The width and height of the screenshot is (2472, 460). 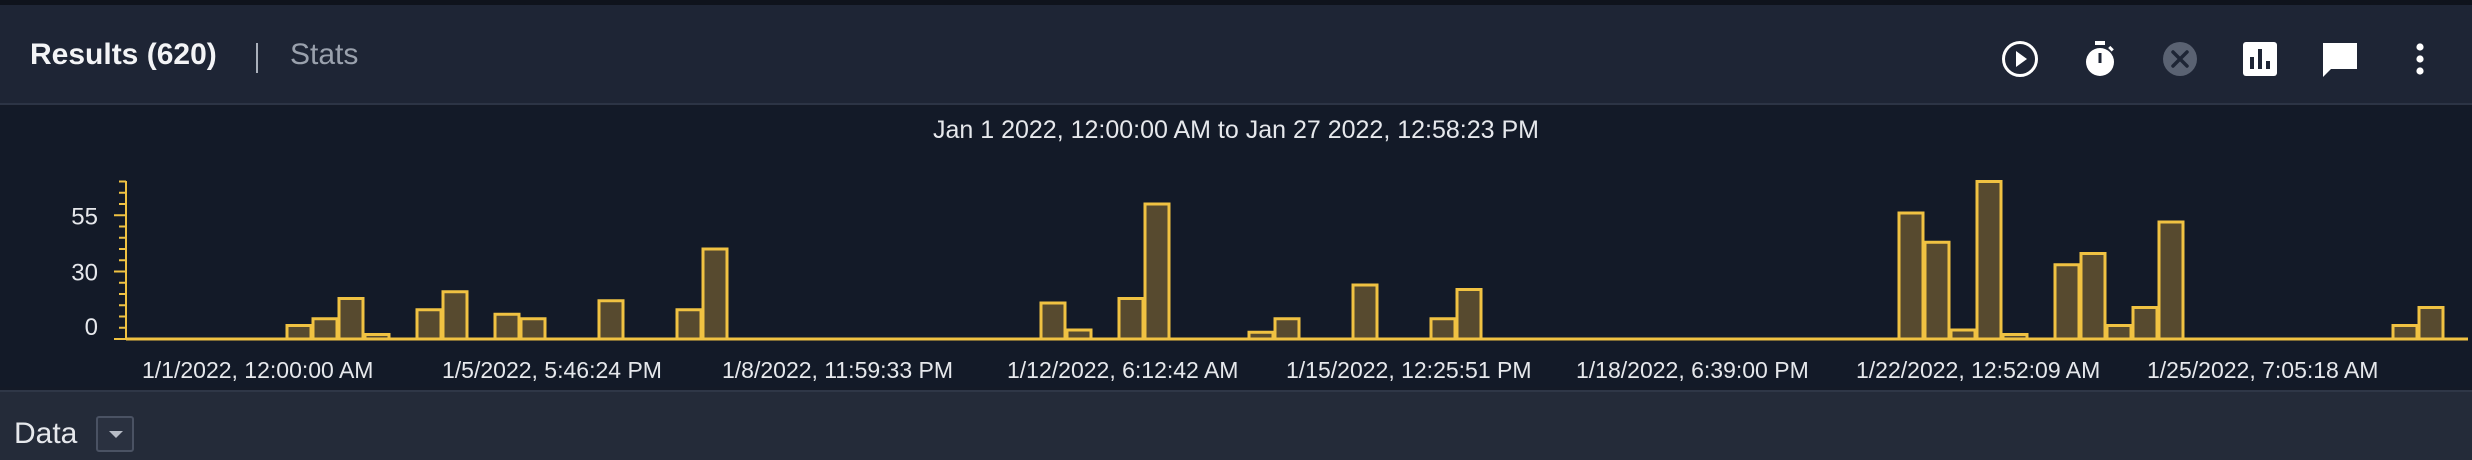 What do you see at coordinates (1409, 370) in the screenshot?
I see `x-tick-label: 1/15/2022, 12:25:51 PM` at bounding box center [1409, 370].